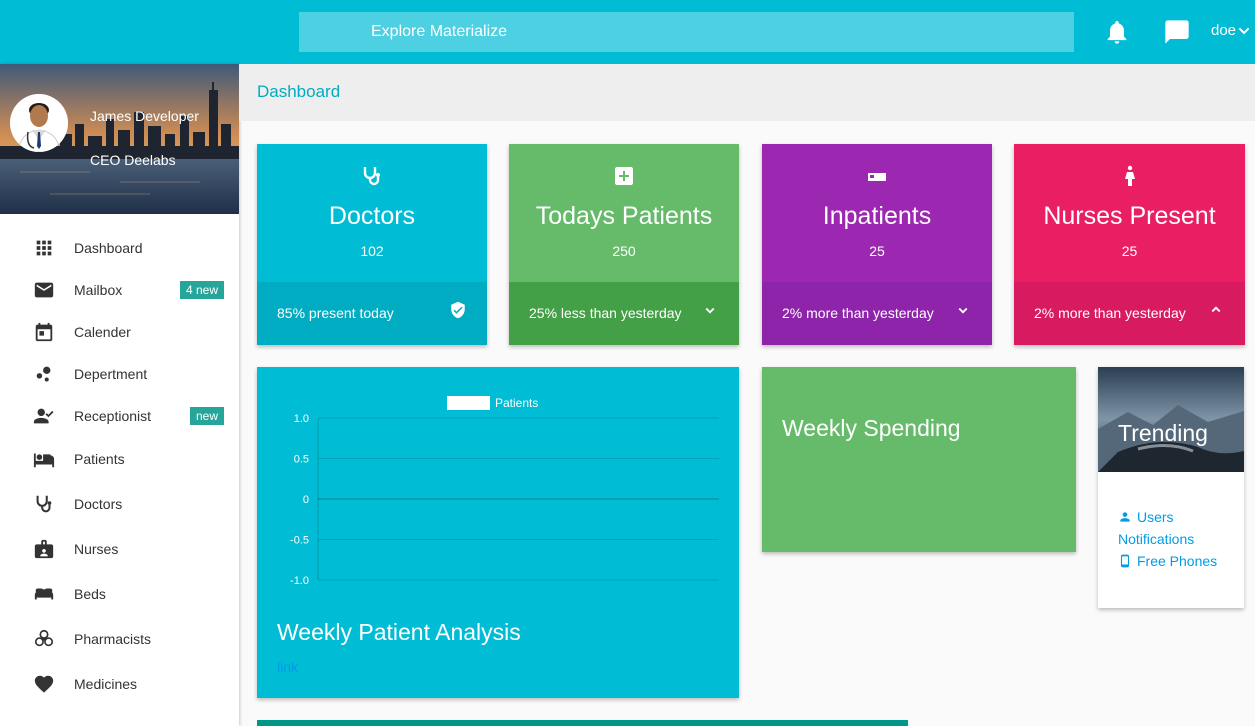 This screenshot has width=1255, height=726. I want to click on y-tick-label: 1.0, so click(301, 419).